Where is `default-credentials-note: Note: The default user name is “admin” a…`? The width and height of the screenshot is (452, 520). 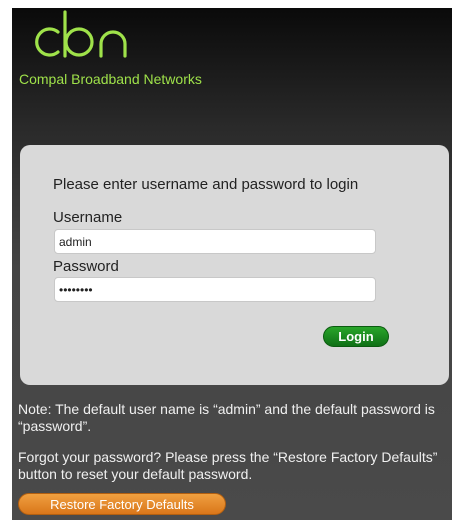
default-credentials-note: Note: The default user name is “admin” a… is located at coordinates (226, 417).